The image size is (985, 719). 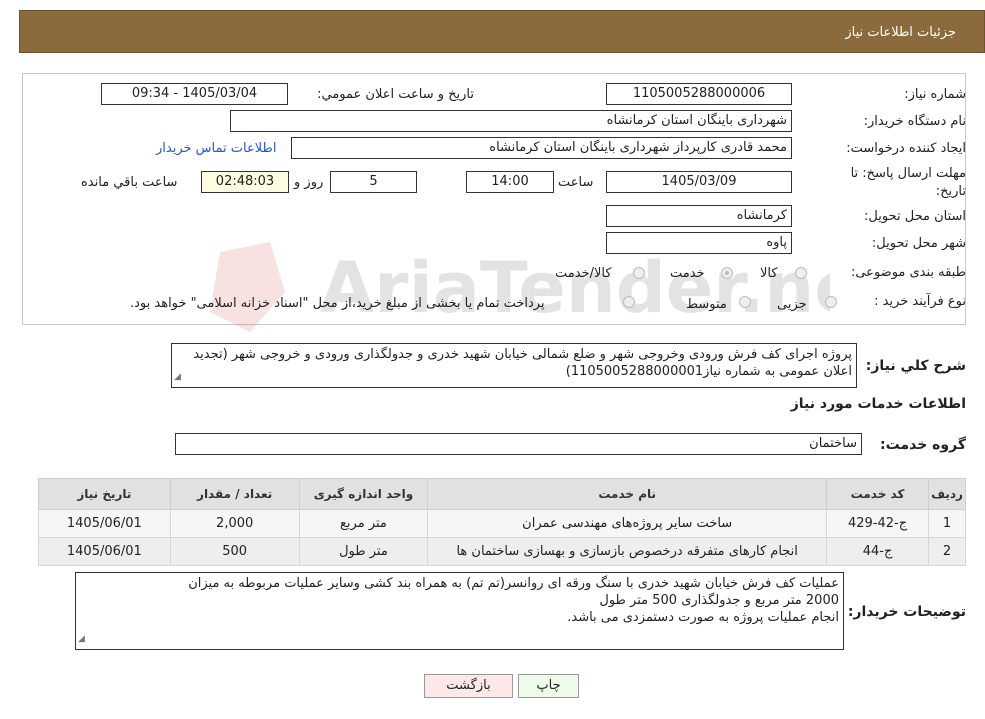 What do you see at coordinates (947, 551) in the screenshot?
I see `cell-row-num: 2` at bounding box center [947, 551].